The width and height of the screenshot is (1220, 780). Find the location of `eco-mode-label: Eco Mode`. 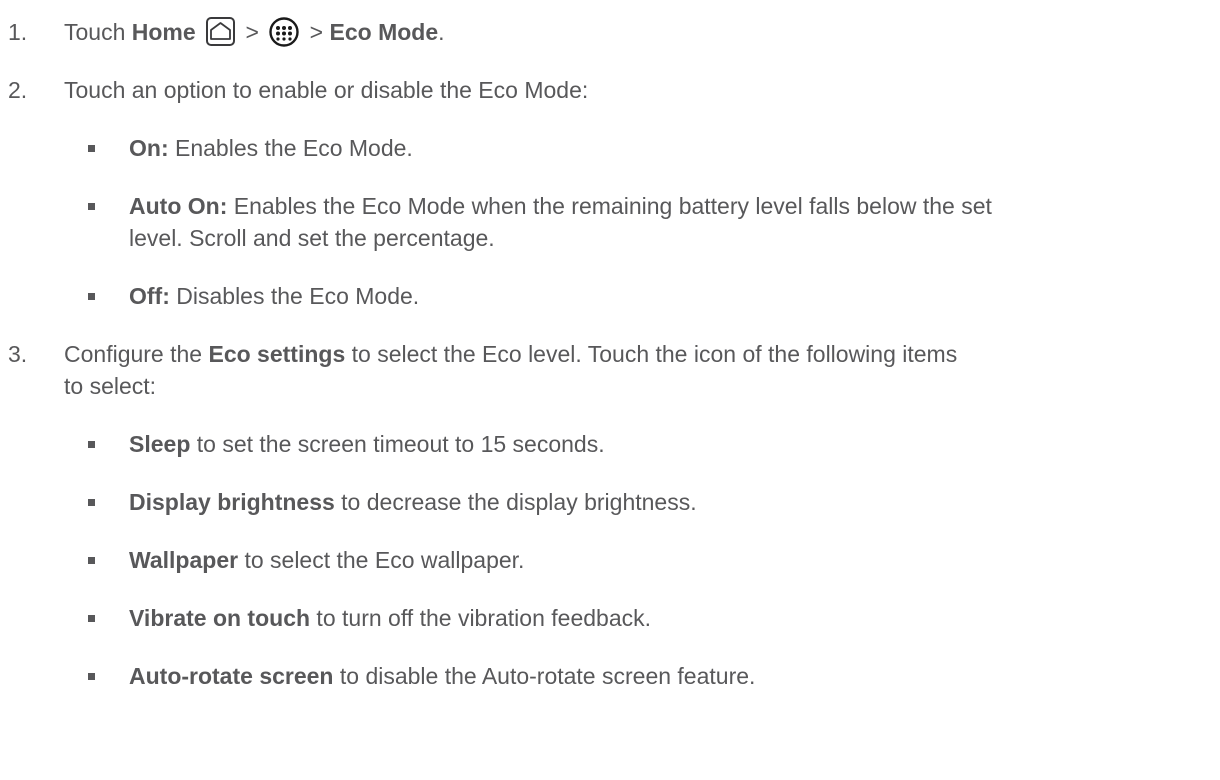

eco-mode-label: Eco Mode is located at coordinates (384, 32).